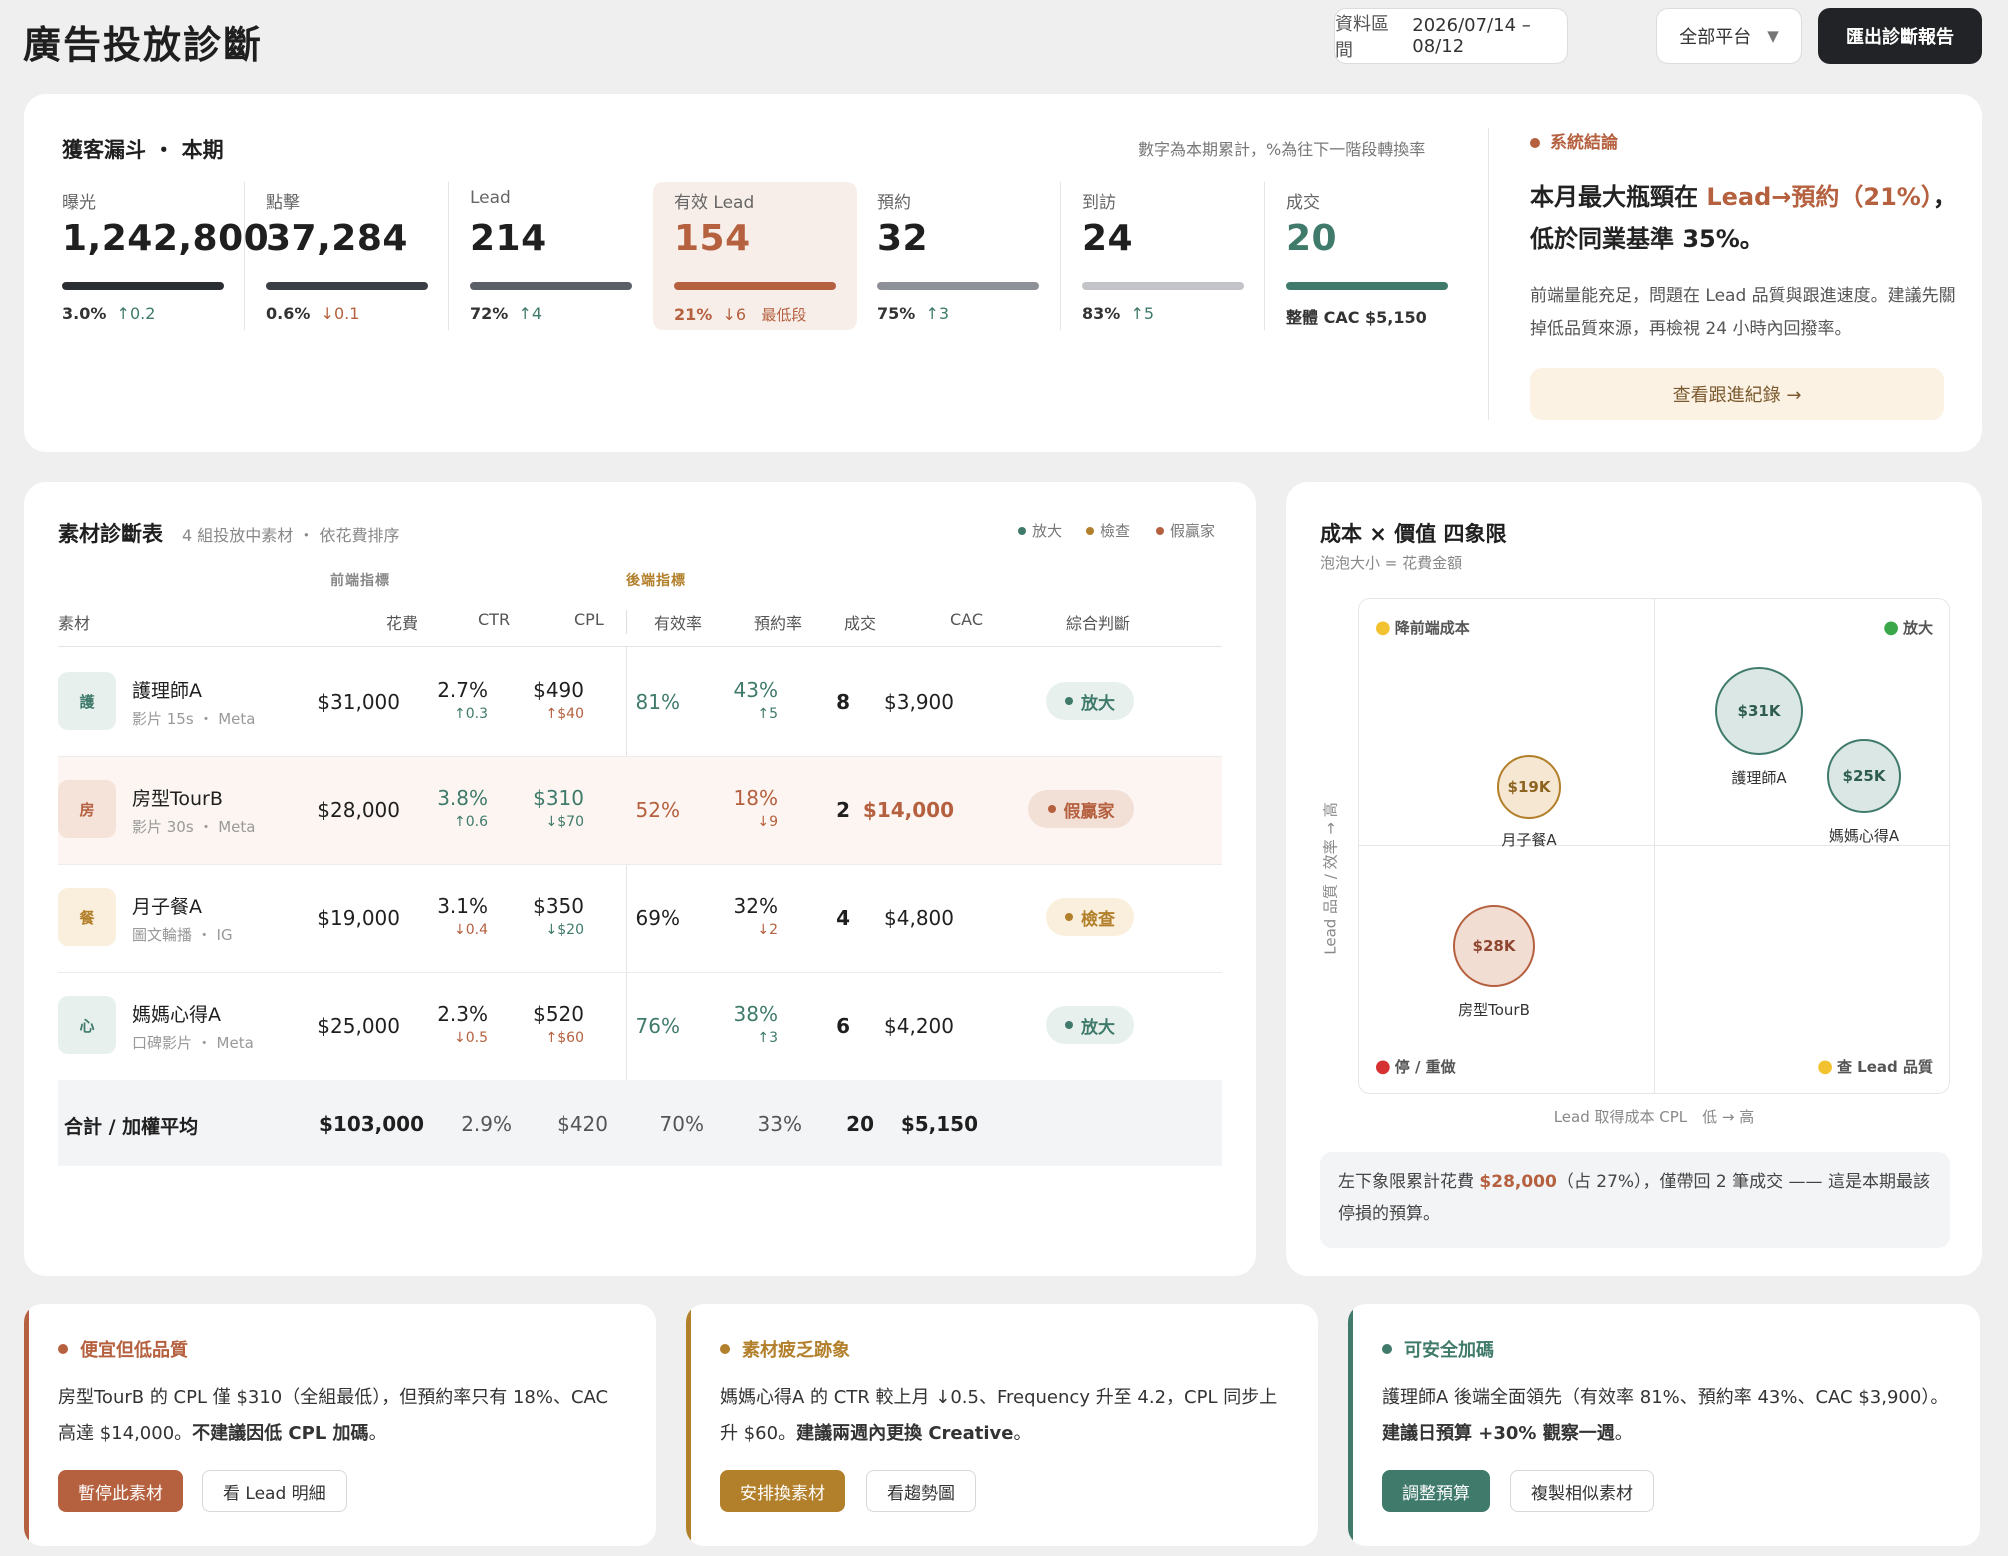 The image size is (2008, 1556). I want to click on cell-cpl: $490, so click(558, 690).